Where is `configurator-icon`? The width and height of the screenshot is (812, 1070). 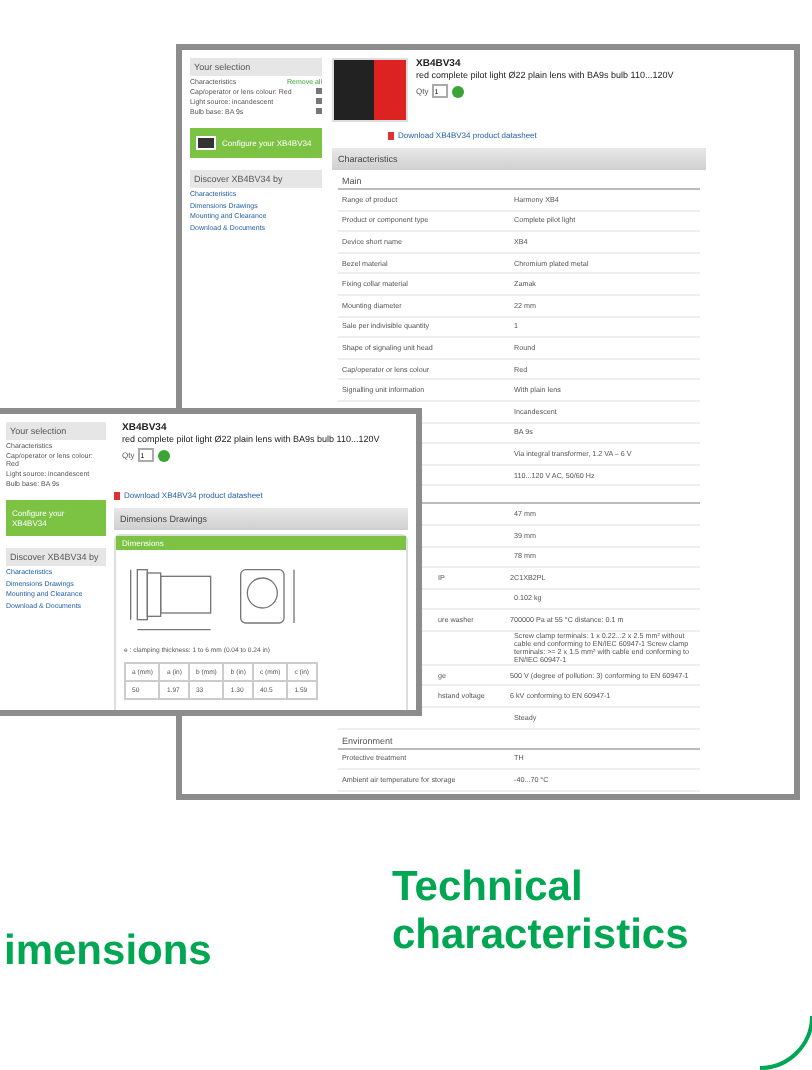
configurator-icon is located at coordinates (206, 143).